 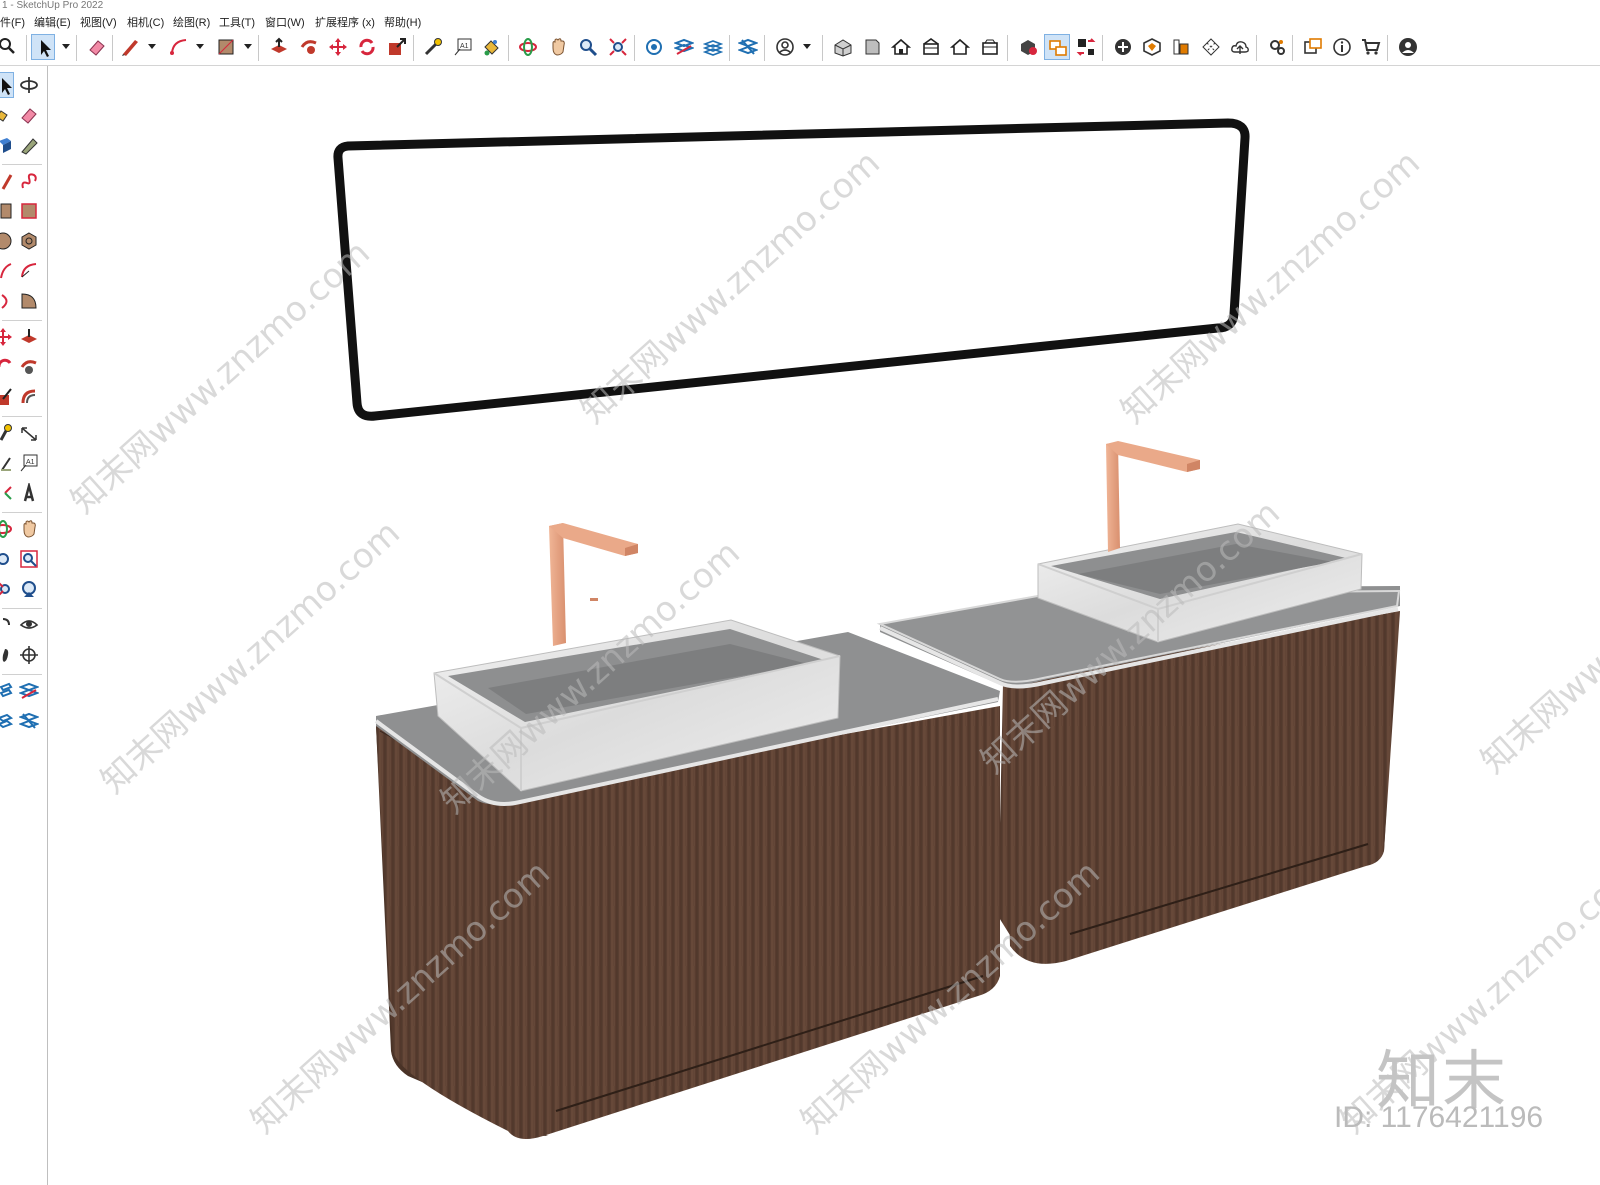 What do you see at coordinates (29, 271) in the screenshot?
I see `pie-icon` at bounding box center [29, 271].